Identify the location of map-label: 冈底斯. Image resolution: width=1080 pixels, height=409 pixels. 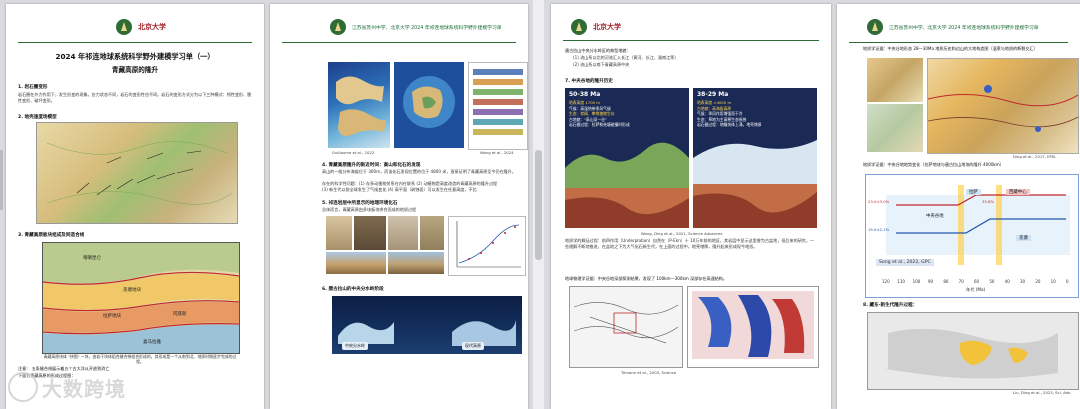
(180, 314).